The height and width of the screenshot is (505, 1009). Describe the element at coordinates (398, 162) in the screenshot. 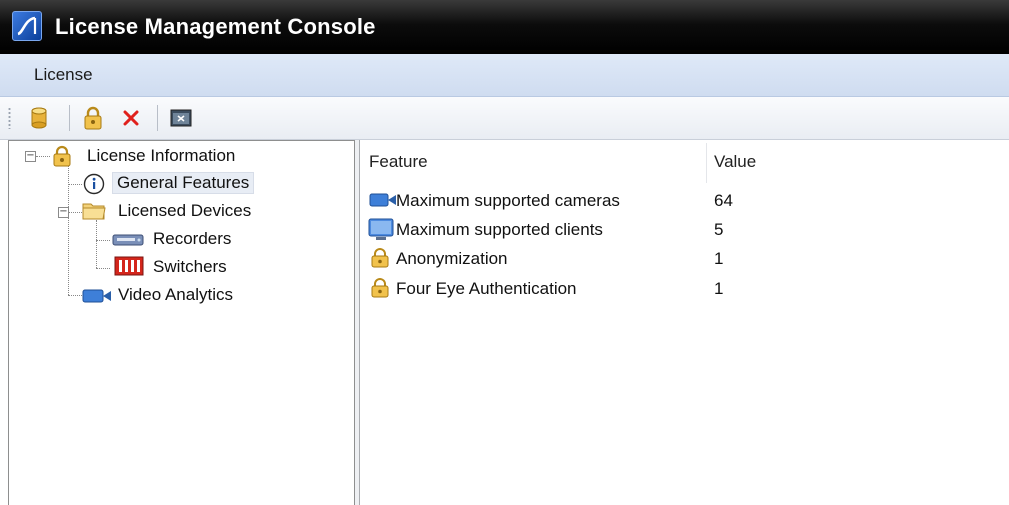

I see `column-header-feature: Feature` at that location.